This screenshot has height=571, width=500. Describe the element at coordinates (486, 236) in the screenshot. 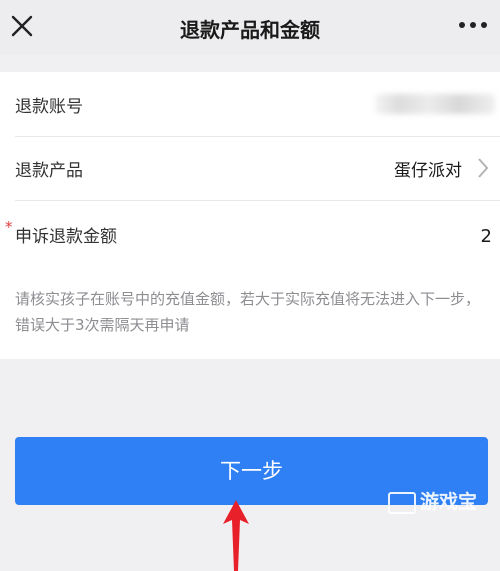

I see `appeal-amount-input: 2` at that location.